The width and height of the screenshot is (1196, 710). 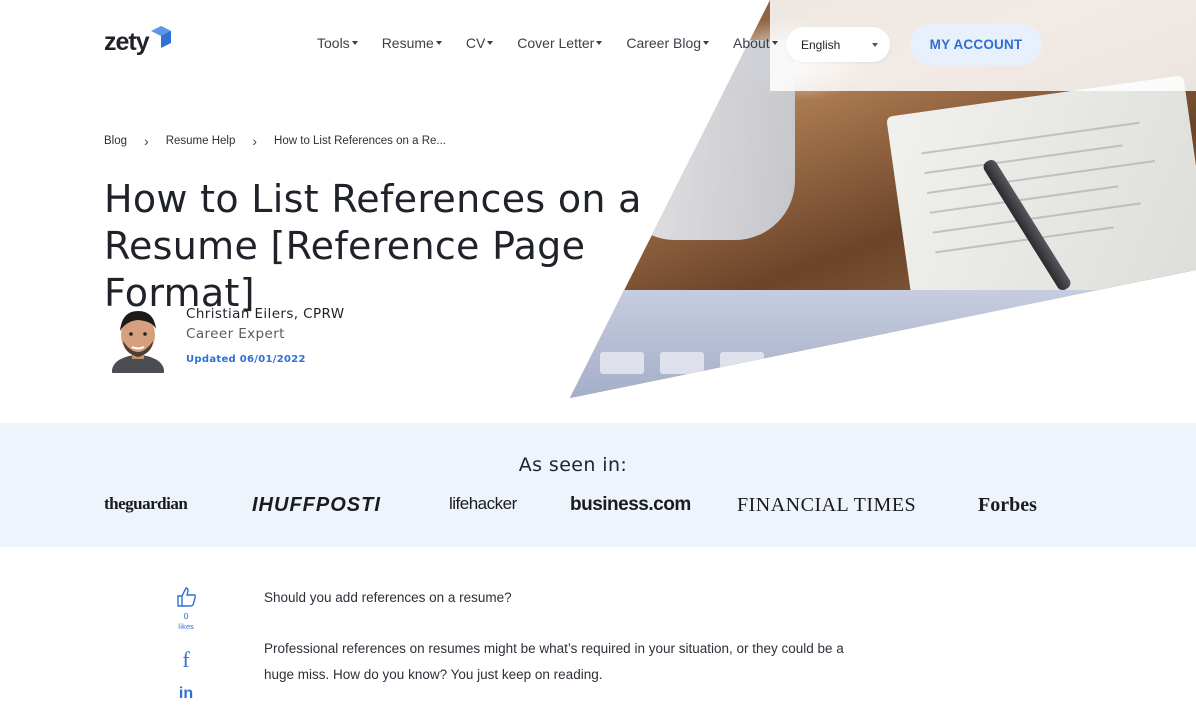 I want to click on facebook-icon: f, so click(x=185, y=660).